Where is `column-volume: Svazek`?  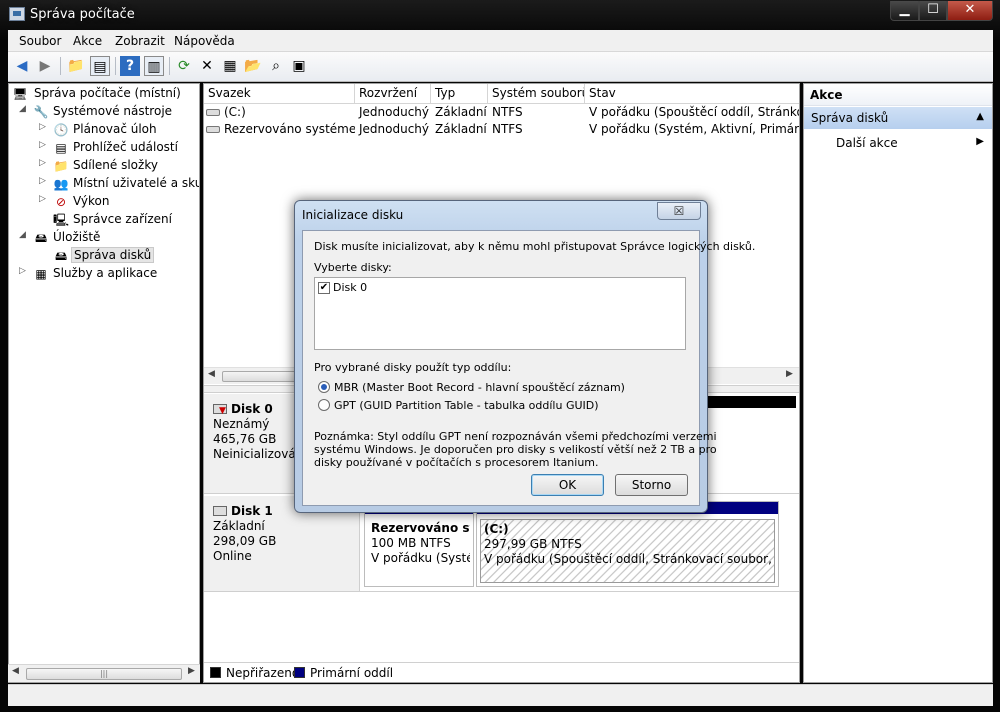 column-volume: Svazek is located at coordinates (279, 94).